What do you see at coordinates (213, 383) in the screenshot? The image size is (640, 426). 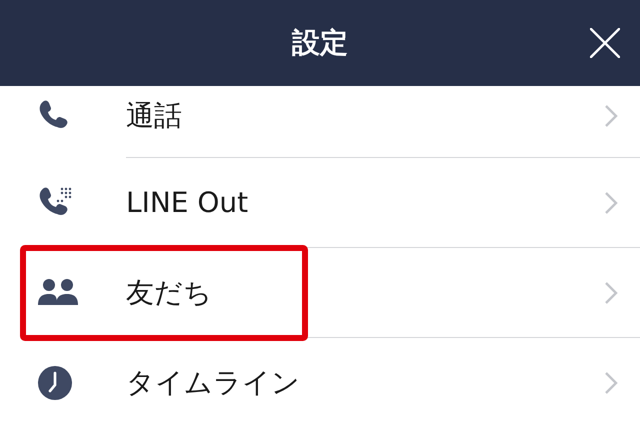 I see `item-label: タイムライン` at bounding box center [213, 383].